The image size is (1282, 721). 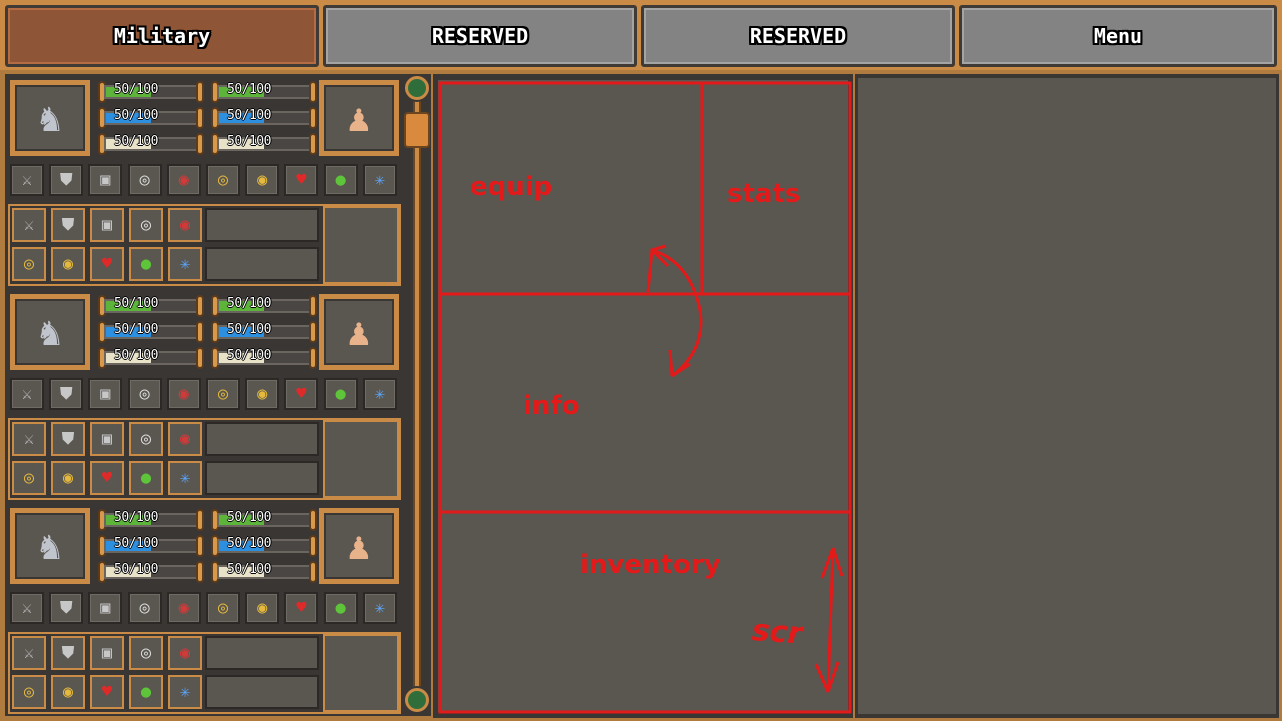 What do you see at coordinates (480, 36) in the screenshot?
I see `tab-reserved-1: RESERVED` at bounding box center [480, 36].